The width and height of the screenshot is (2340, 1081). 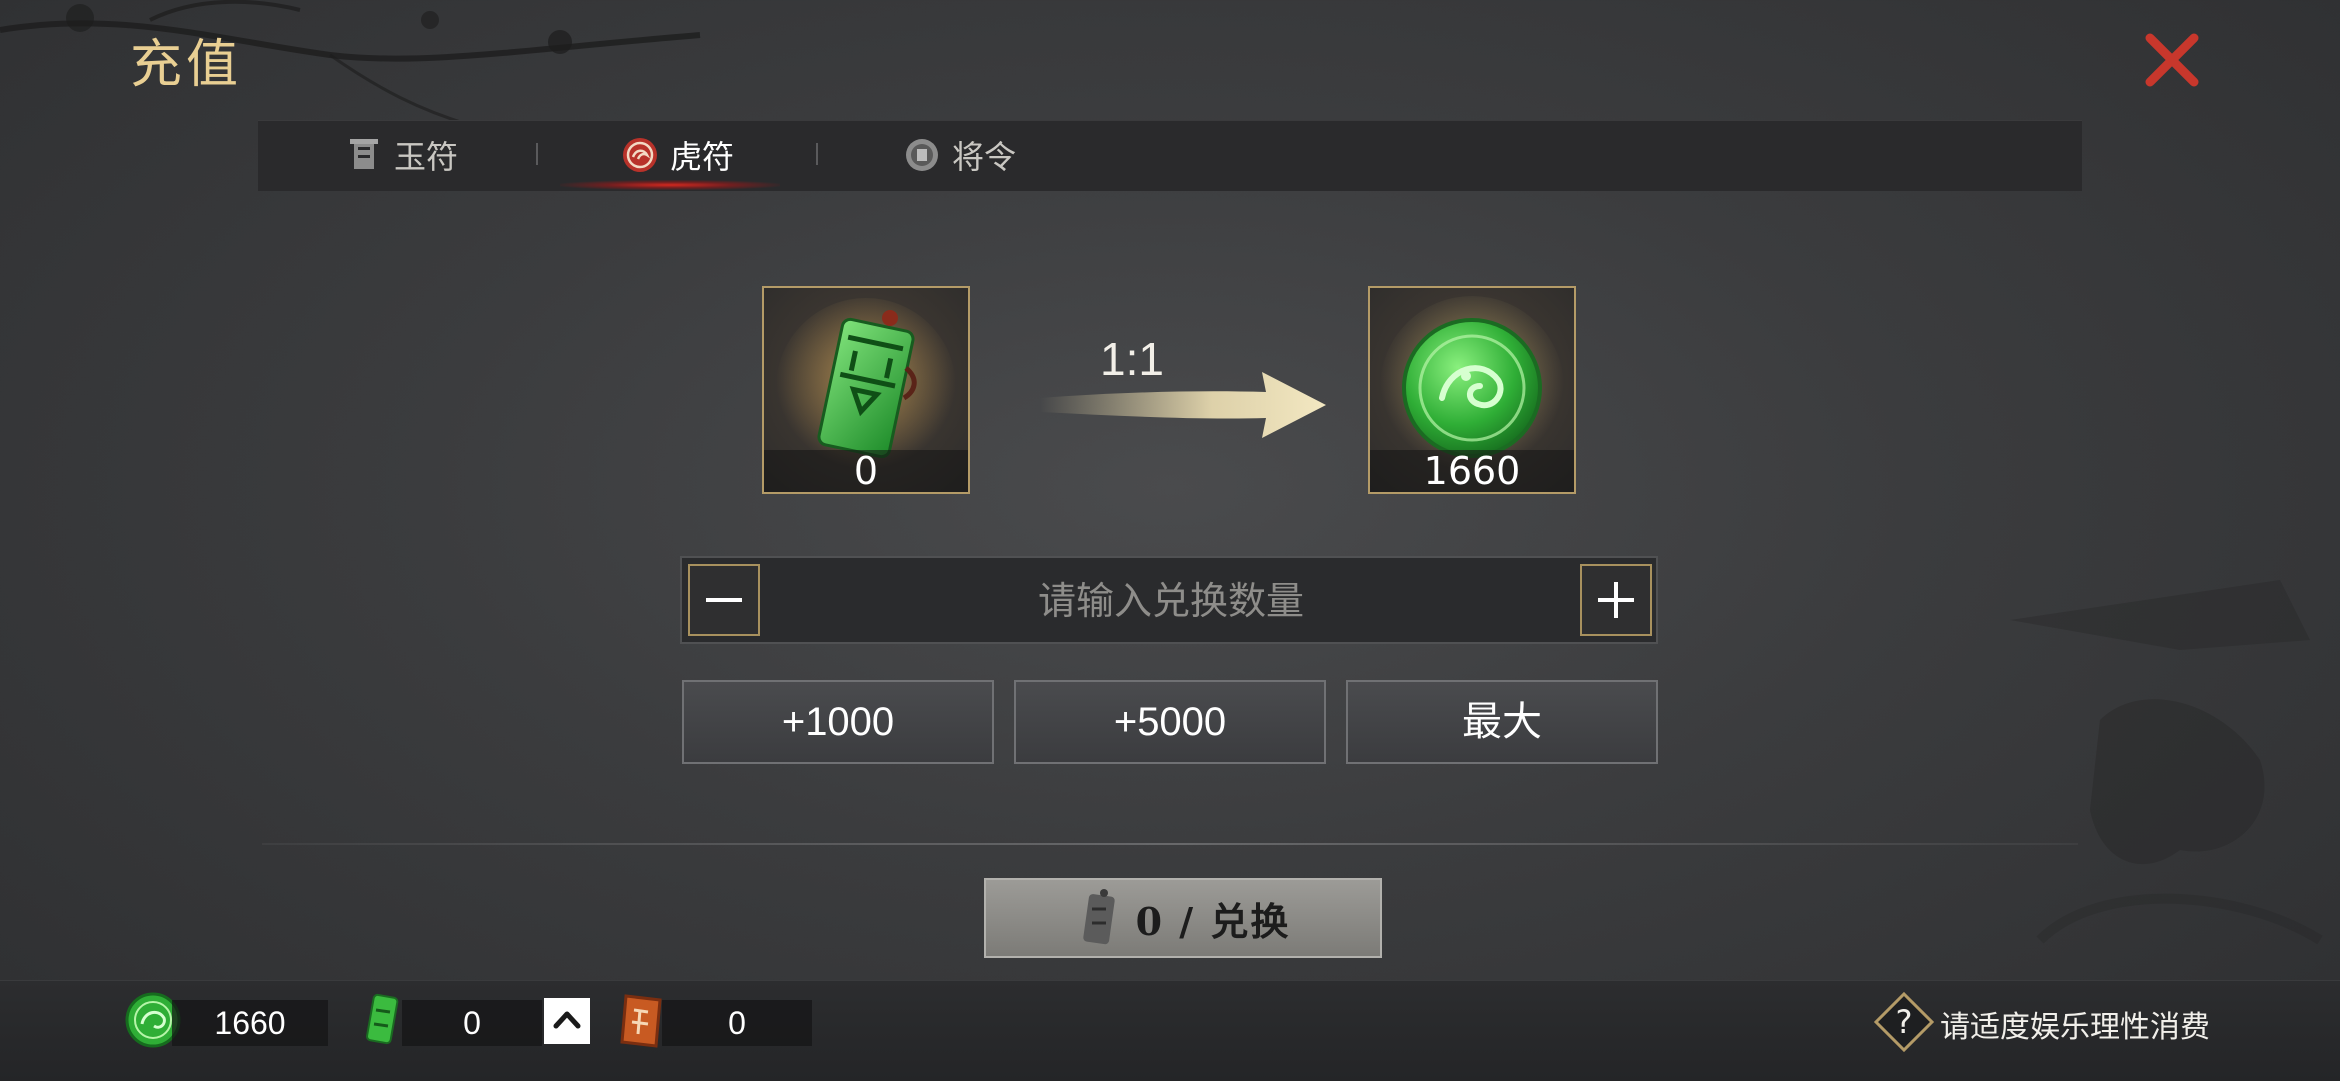 I want to click on tab-jade-tally: 玉符, so click(x=402, y=155).